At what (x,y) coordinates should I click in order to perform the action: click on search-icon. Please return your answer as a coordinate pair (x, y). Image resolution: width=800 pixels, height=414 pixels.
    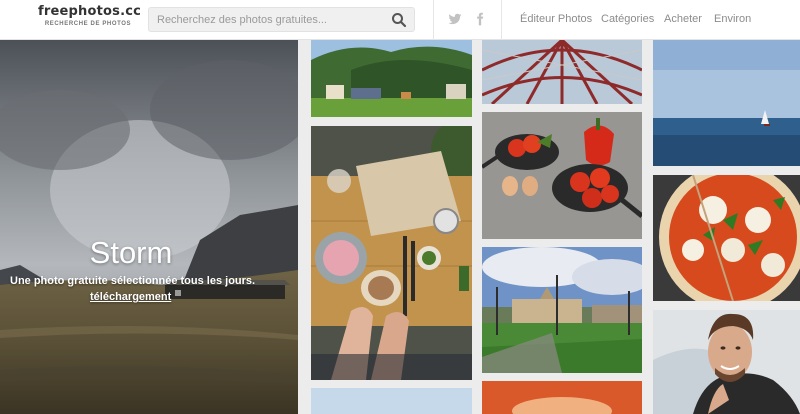
    Looking at the image, I should click on (399, 20).